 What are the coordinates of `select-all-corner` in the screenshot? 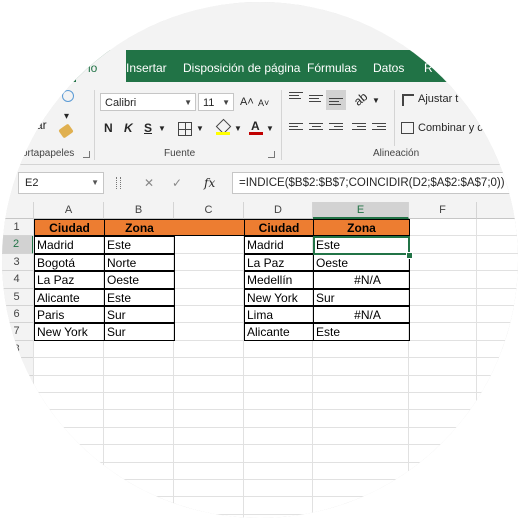 It's located at (18, 210).